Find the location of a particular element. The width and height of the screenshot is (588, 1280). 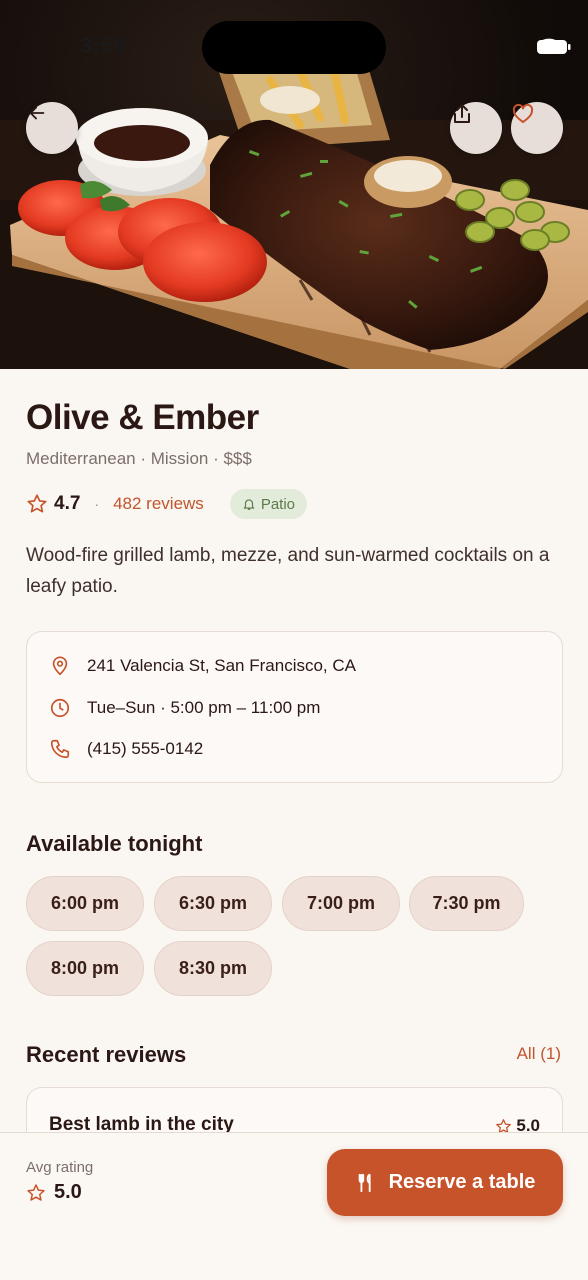

share-button is located at coordinates (476, 128).